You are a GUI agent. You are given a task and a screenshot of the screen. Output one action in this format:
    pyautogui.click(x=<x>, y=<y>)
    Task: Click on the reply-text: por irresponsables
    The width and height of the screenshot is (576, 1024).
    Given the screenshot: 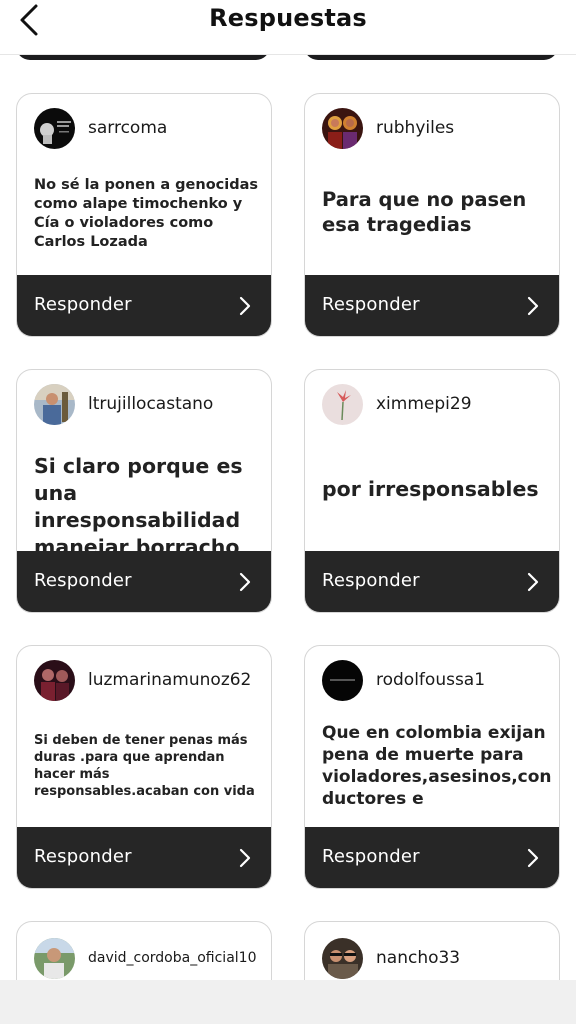 What is the action you would take?
    pyautogui.click(x=430, y=489)
    